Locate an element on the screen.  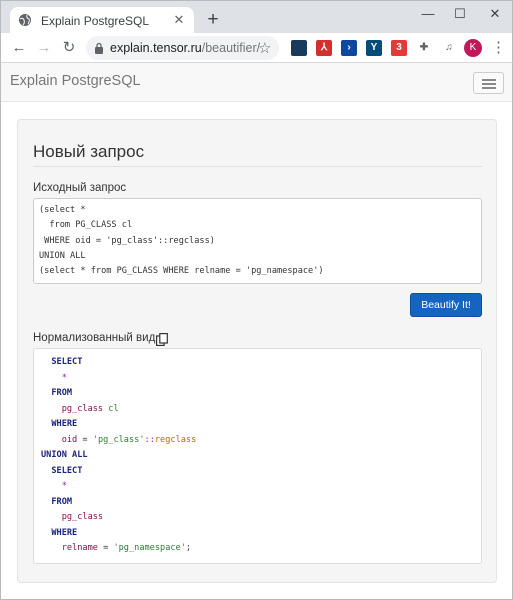
code-token: 'pg_namespace' is located at coordinates (149, 548).